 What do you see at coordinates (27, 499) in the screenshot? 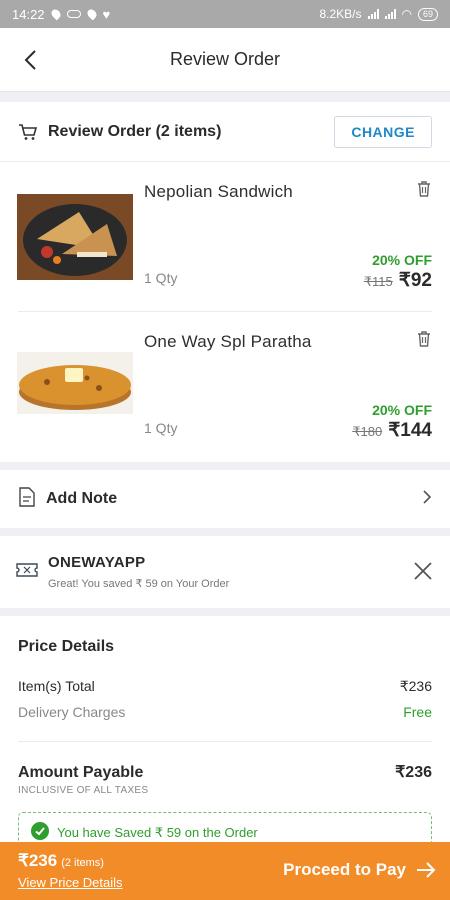
I see `note-icon` at bounding box center [27, 499].